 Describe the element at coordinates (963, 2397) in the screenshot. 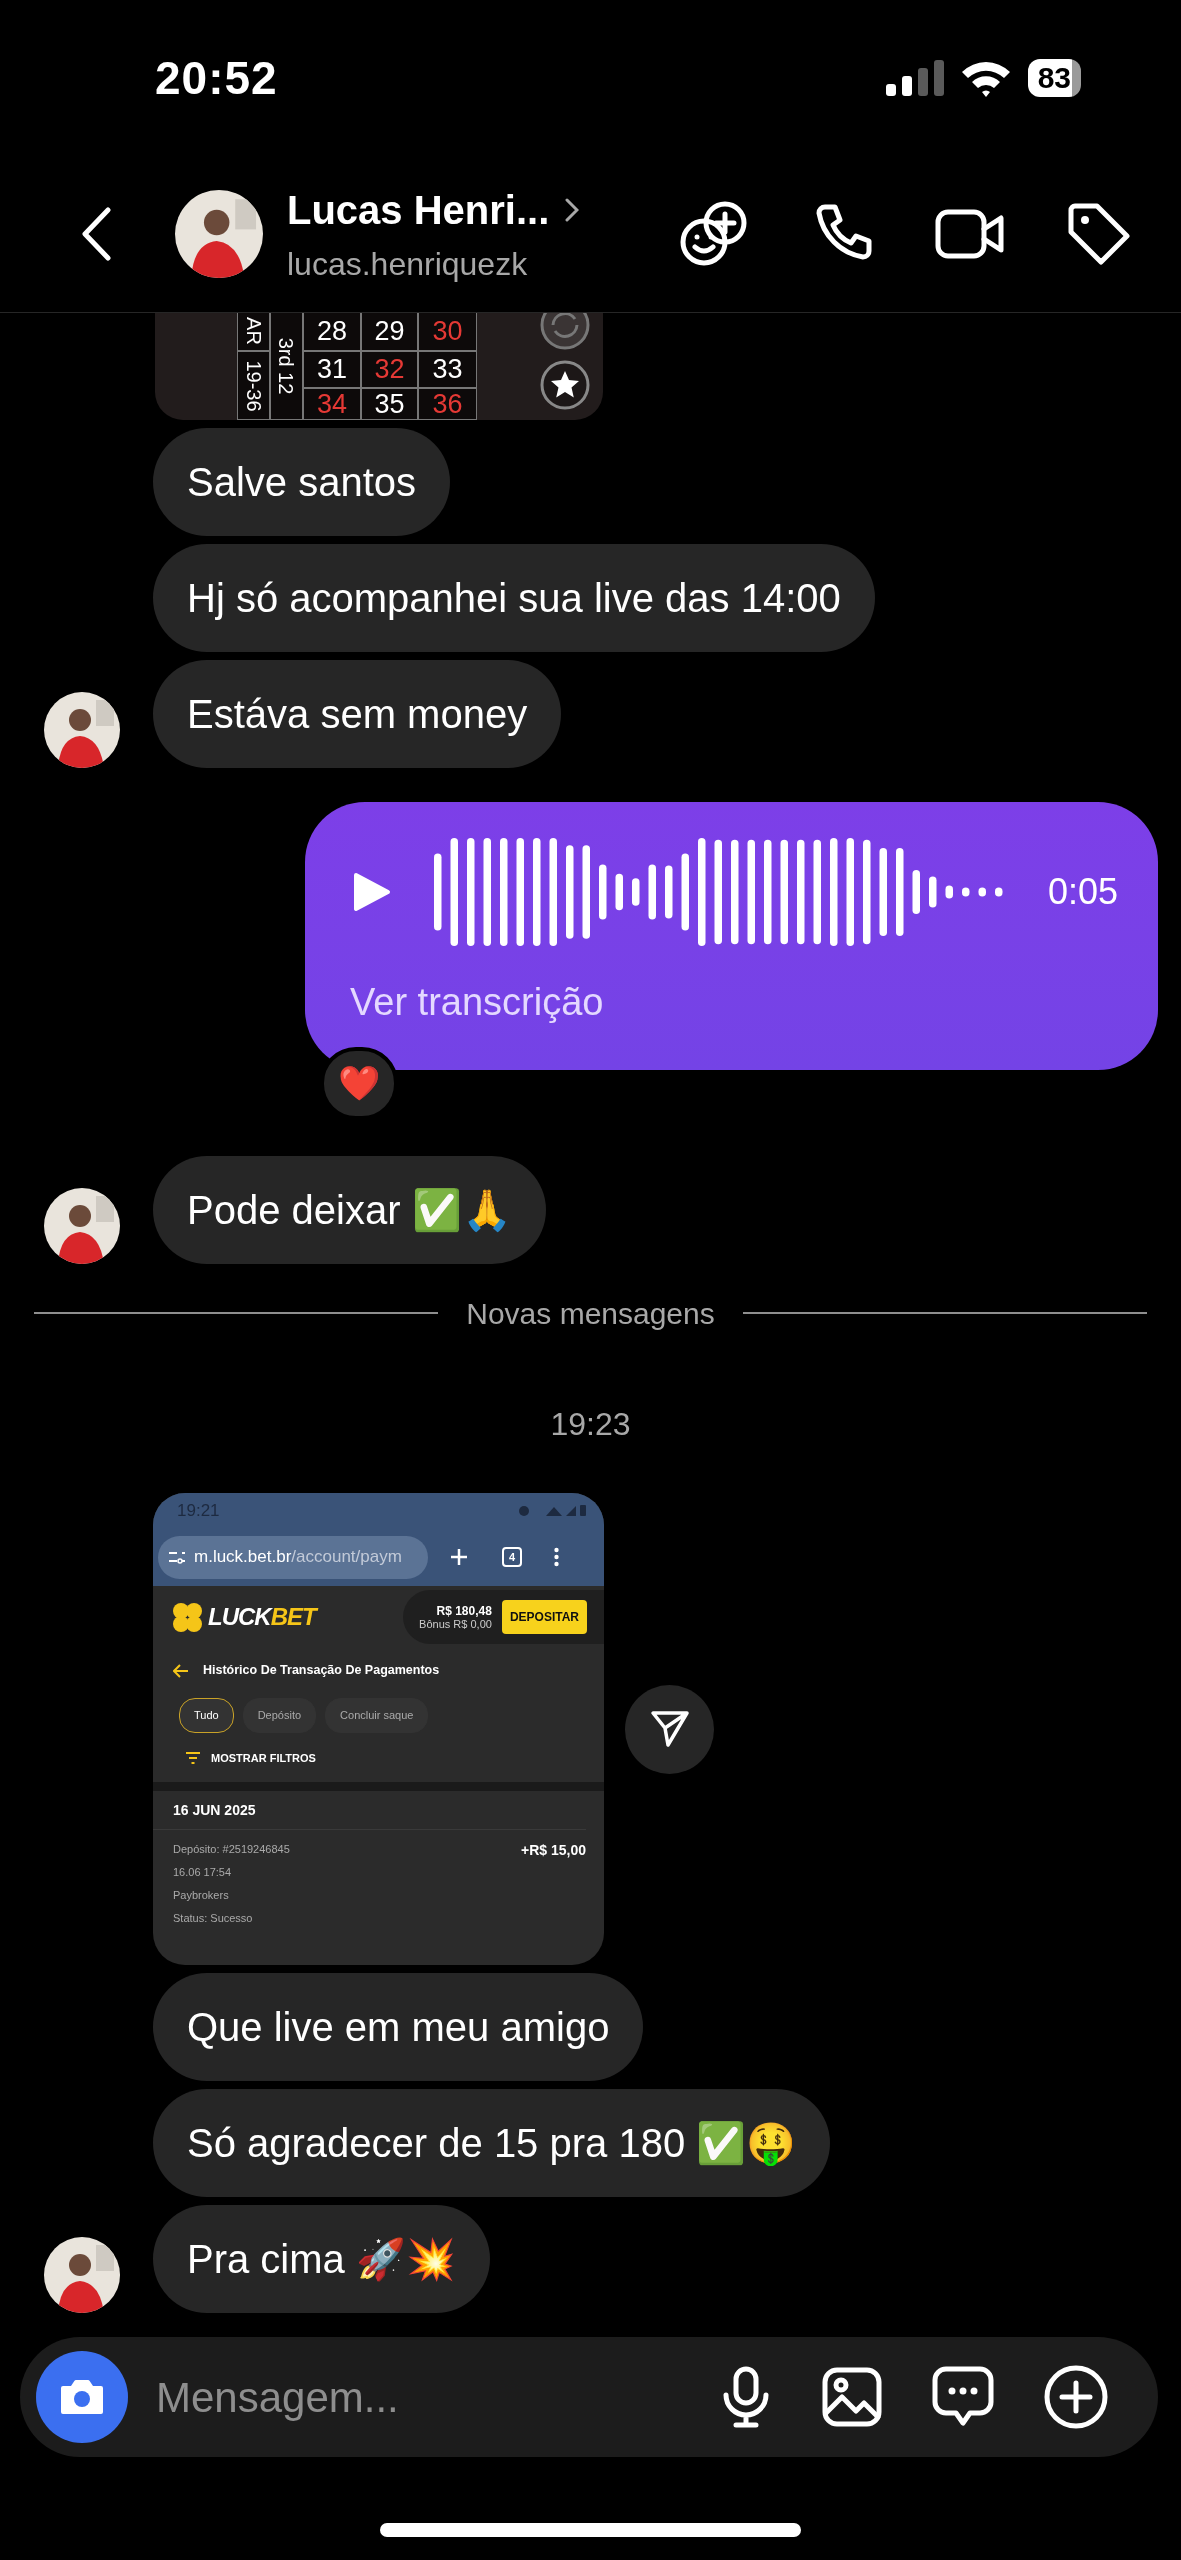

I see `chat-bubble-icon` at that location.